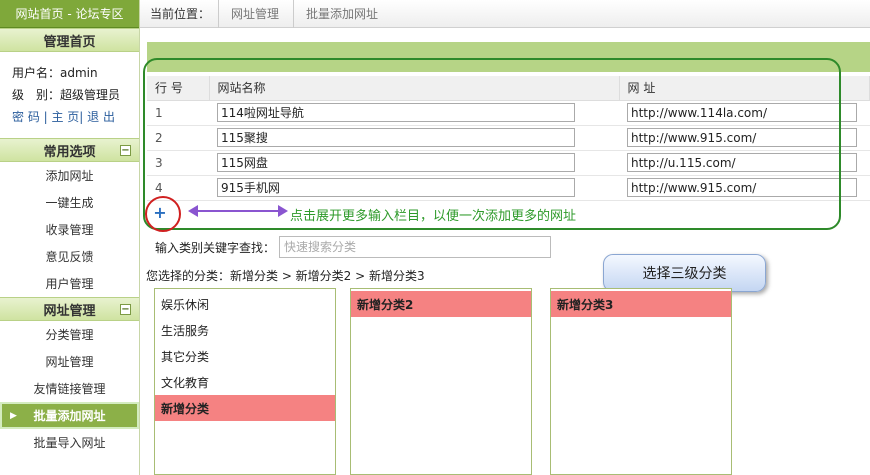 This screenshot has height=475, width=870. I want to click on table-header-row: 行 号 网站名称 网 址, so click(508, 88).